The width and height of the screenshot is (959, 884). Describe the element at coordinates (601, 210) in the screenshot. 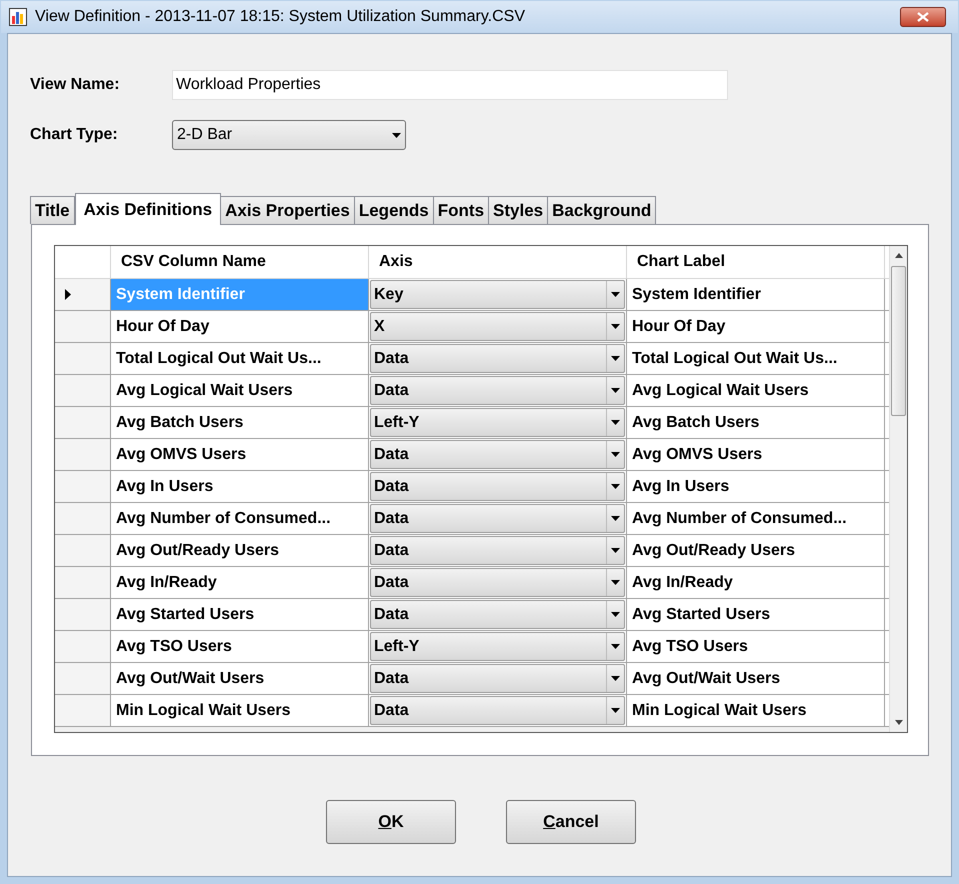

I see `tab: Background` at that location.